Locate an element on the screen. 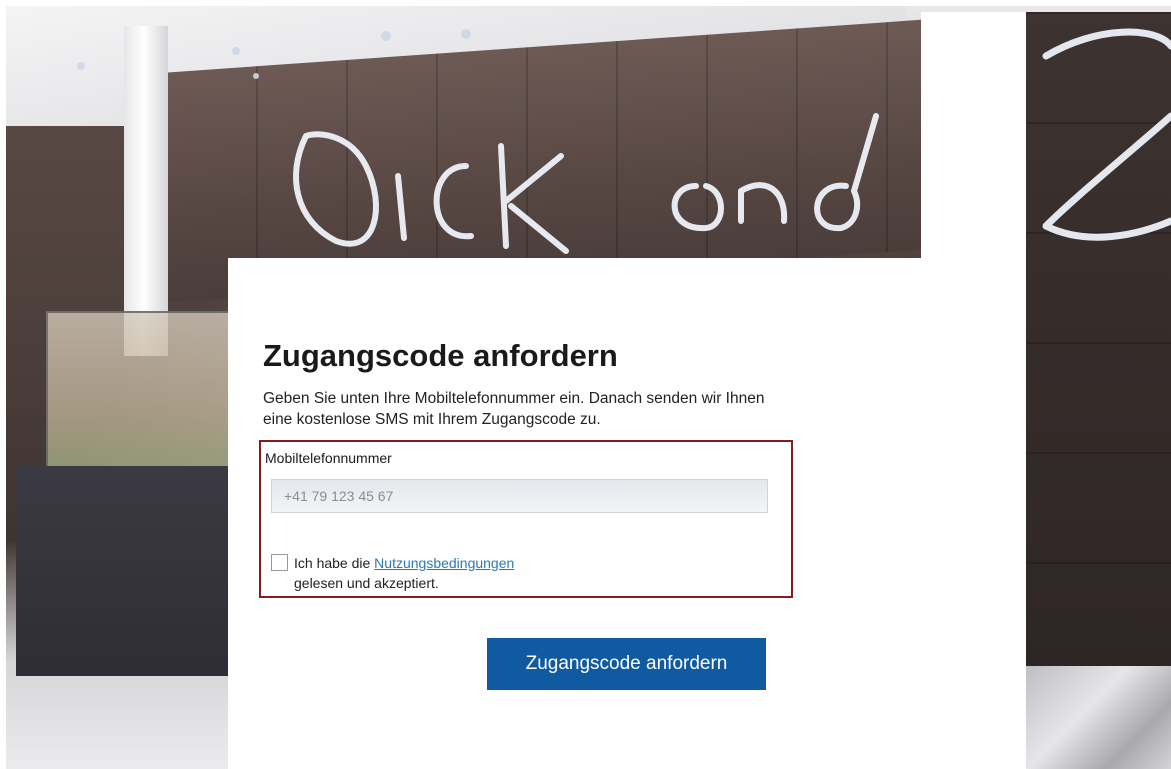 Image resolution: width=1171 pixels, height=769 pixels. terms-checkbox is located at coordinates (279, 562).